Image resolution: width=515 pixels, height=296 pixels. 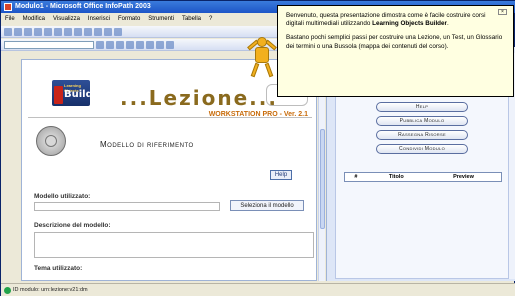 What do you see at coordinates (422, 107) in the screenshot?
I see `help-pane-button: Help` at bounding box center [422, 107].